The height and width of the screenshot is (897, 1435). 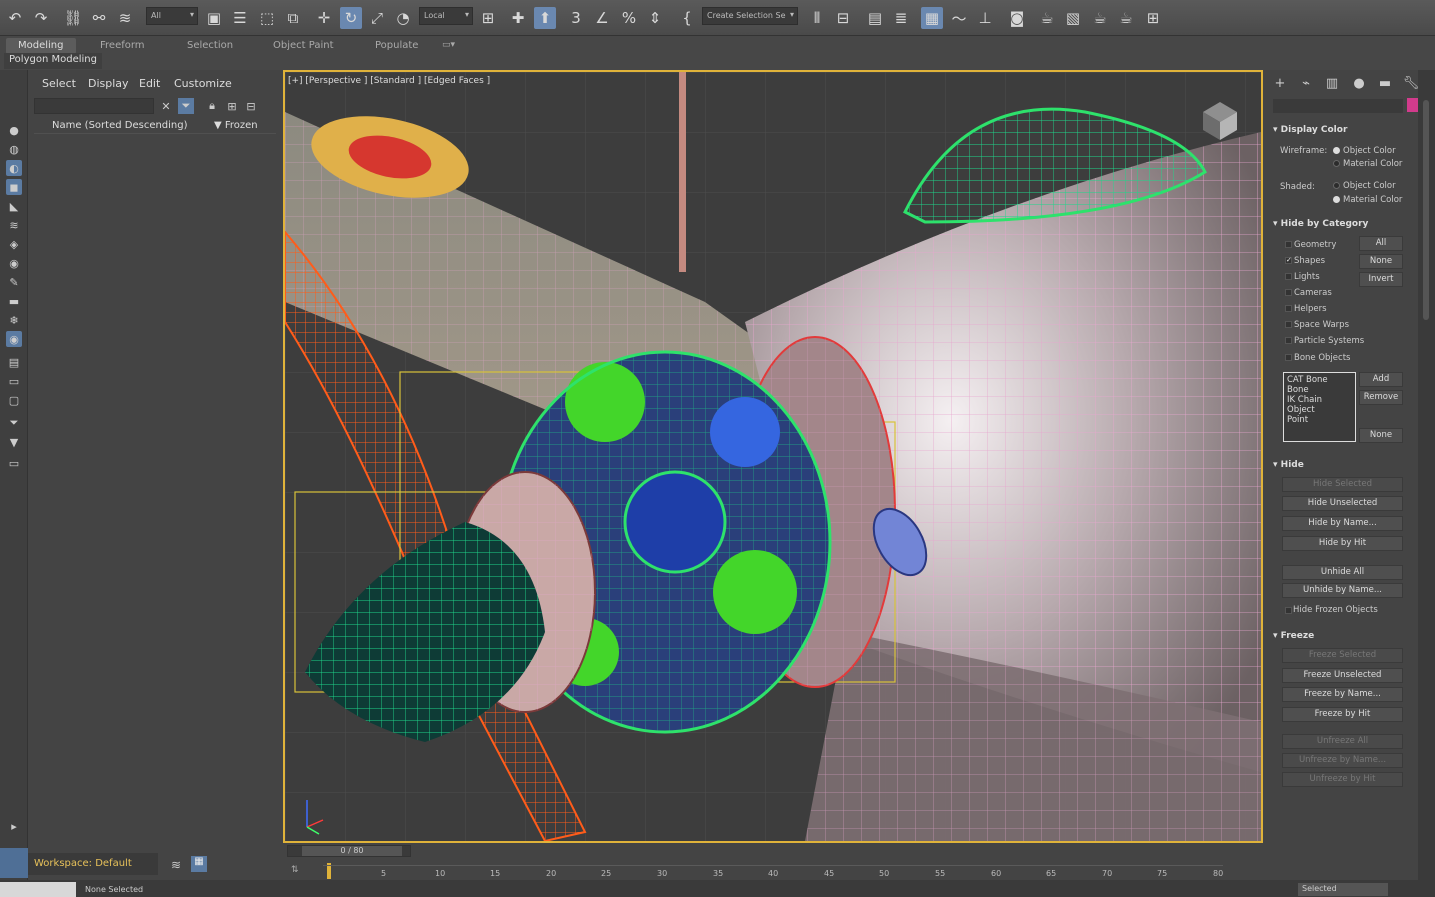 I want to click on list-item: Bone, so click(x=1319, y=390).